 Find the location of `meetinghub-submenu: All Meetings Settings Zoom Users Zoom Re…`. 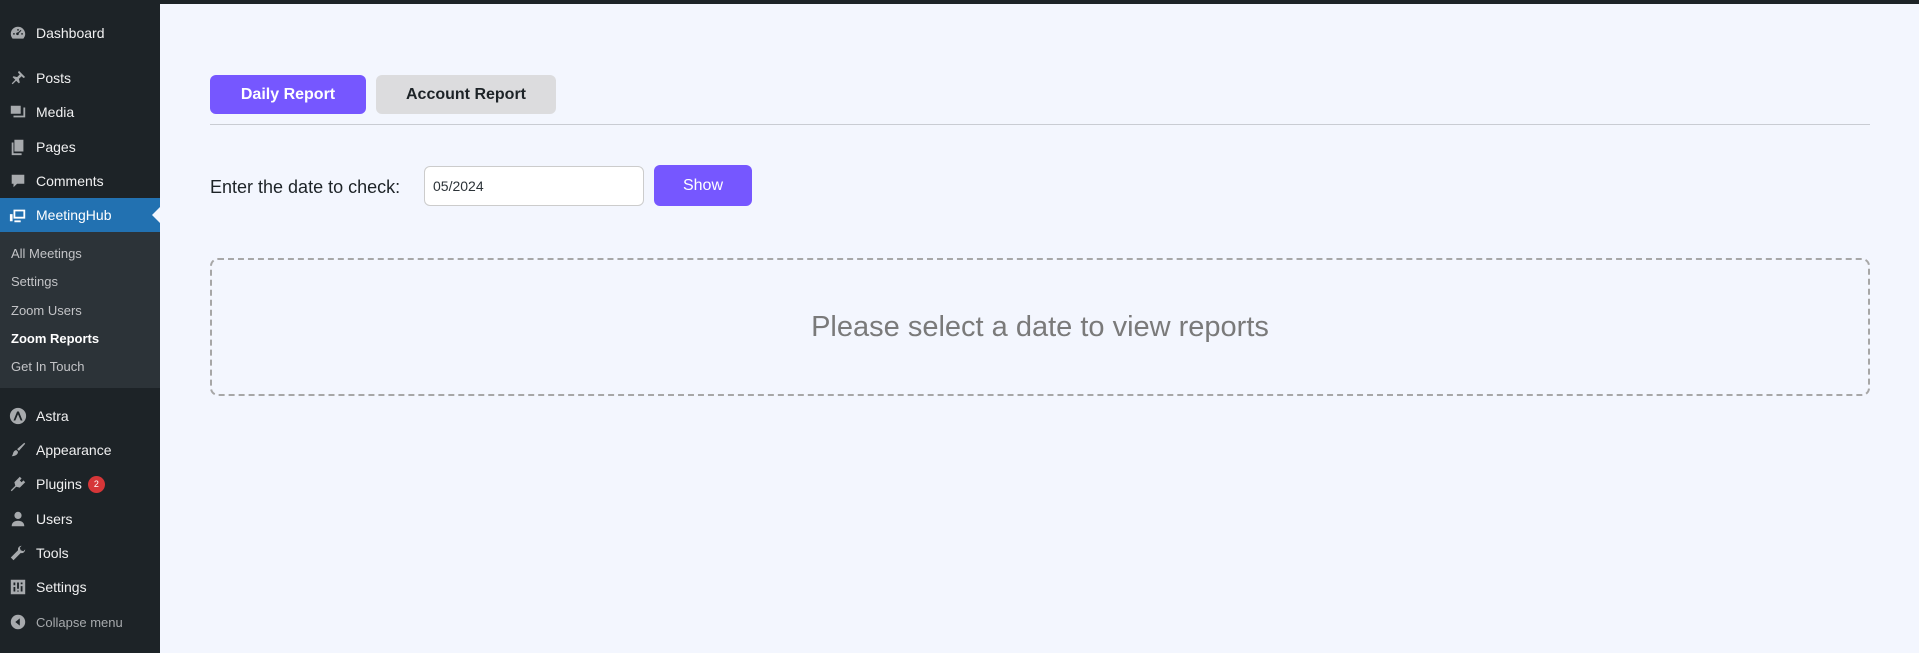

meetinghub-submenu: All Meetings Settings Zoom Users Zoom Re… is located at coordinates (80, 310).